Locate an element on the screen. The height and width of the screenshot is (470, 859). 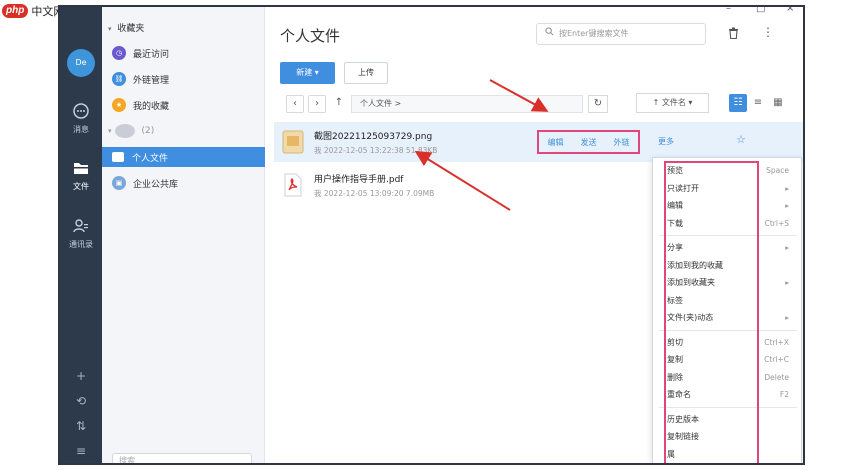
breadcrumb: 个人文件 > is located at coordinates (467, 104).